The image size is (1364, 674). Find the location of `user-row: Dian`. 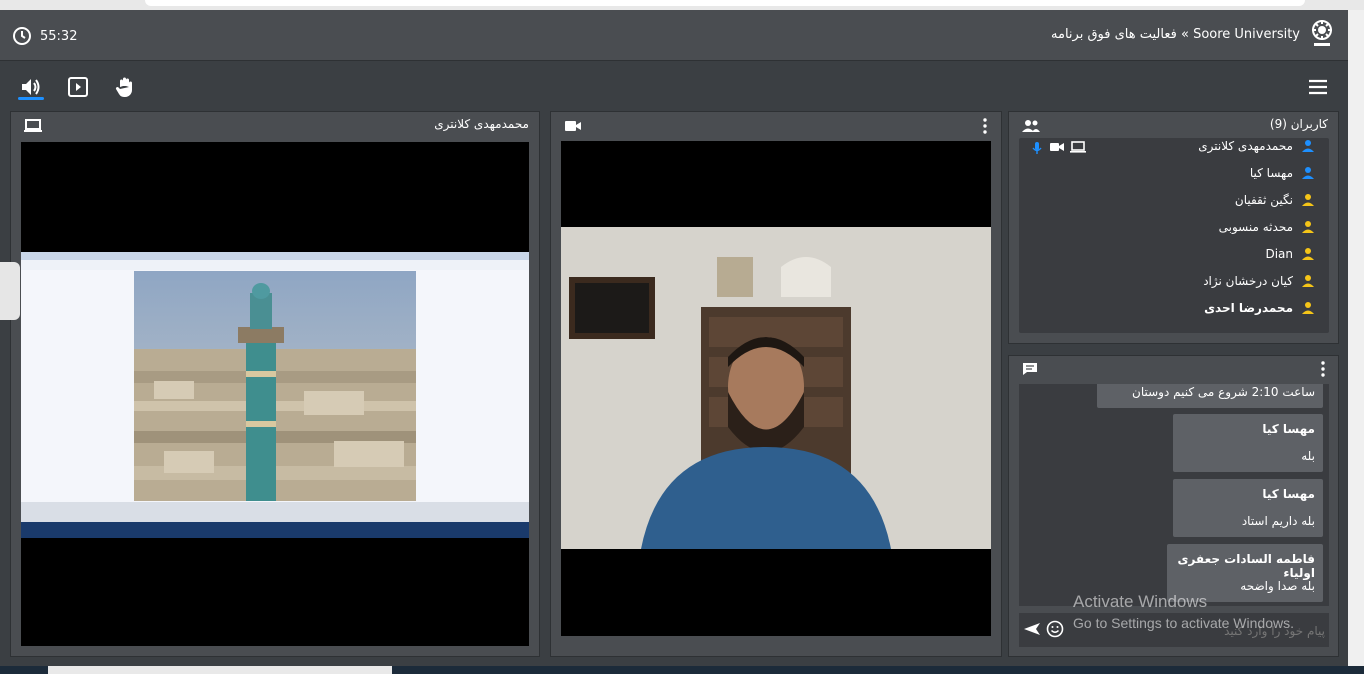

user-row: Dian is located at coordinates (1290, 254).